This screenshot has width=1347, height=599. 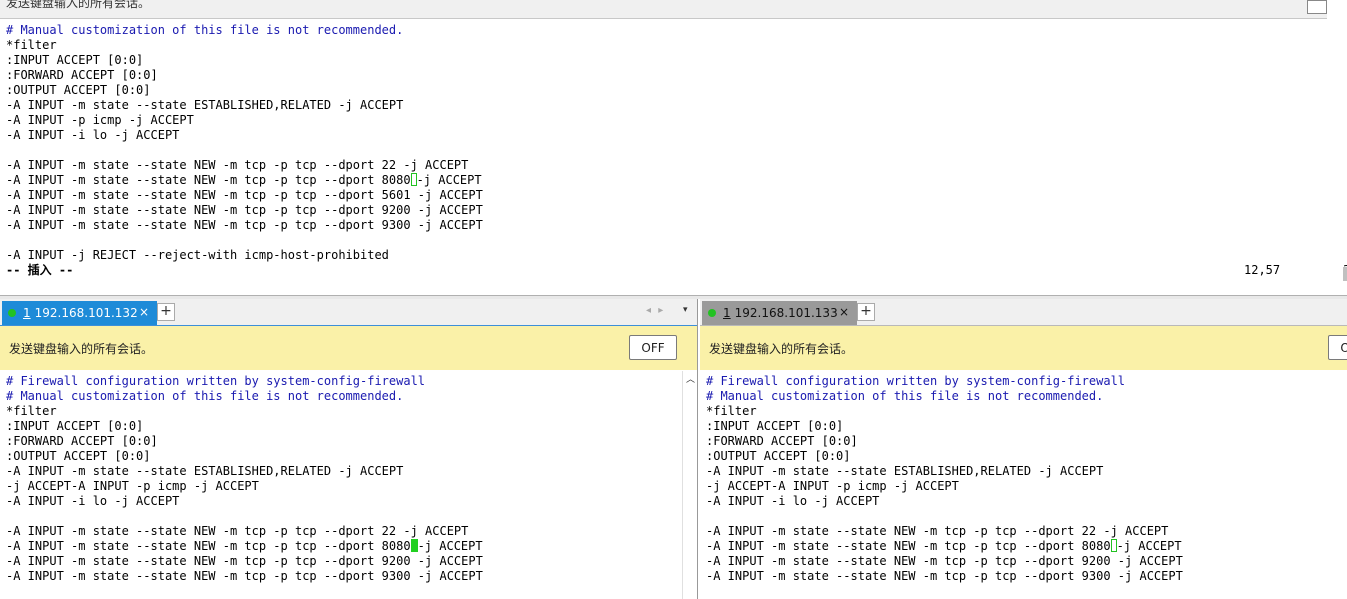 What do you see at coordinates (689, 485) in the screenshot?
I see `vertical-scrollbar: ︿` at bounding box center [689, 485].